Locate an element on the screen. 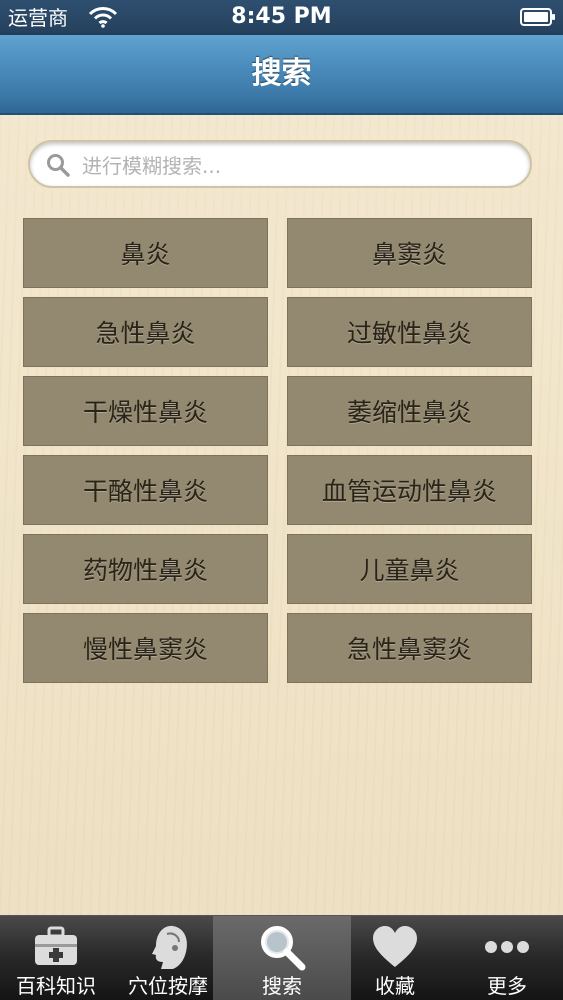  tab-label: 更多 is located at coordinates (507, 986).